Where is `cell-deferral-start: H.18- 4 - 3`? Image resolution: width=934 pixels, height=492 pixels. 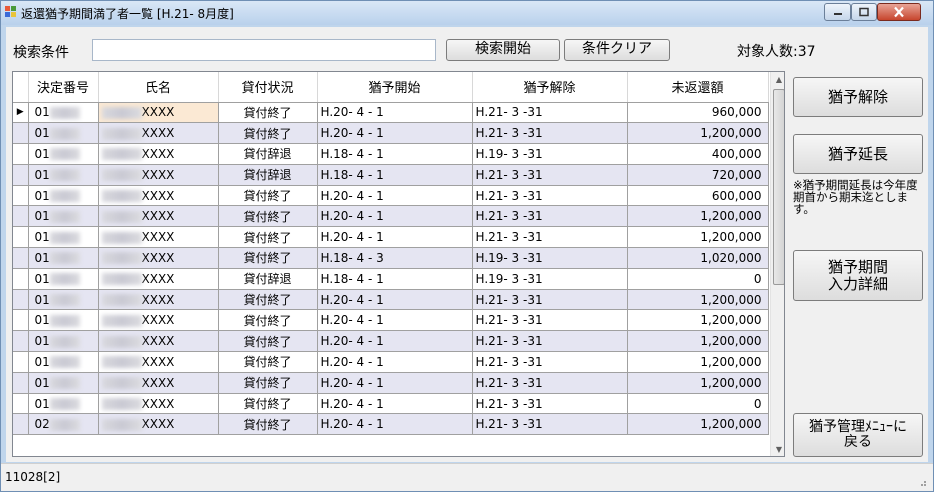
cell-deferral-start: H.18- 4 - 3 is located at coordinates (395, 258).